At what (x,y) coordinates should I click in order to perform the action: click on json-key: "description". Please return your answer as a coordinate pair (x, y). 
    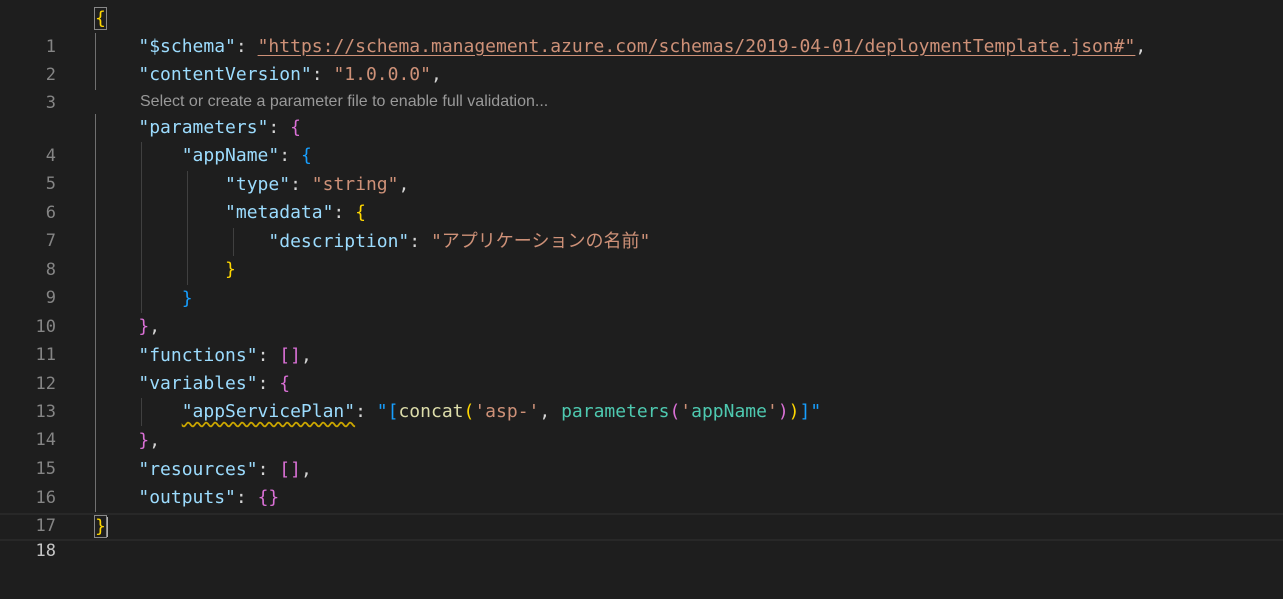
    Looking at the image, I should click on (339, 241).